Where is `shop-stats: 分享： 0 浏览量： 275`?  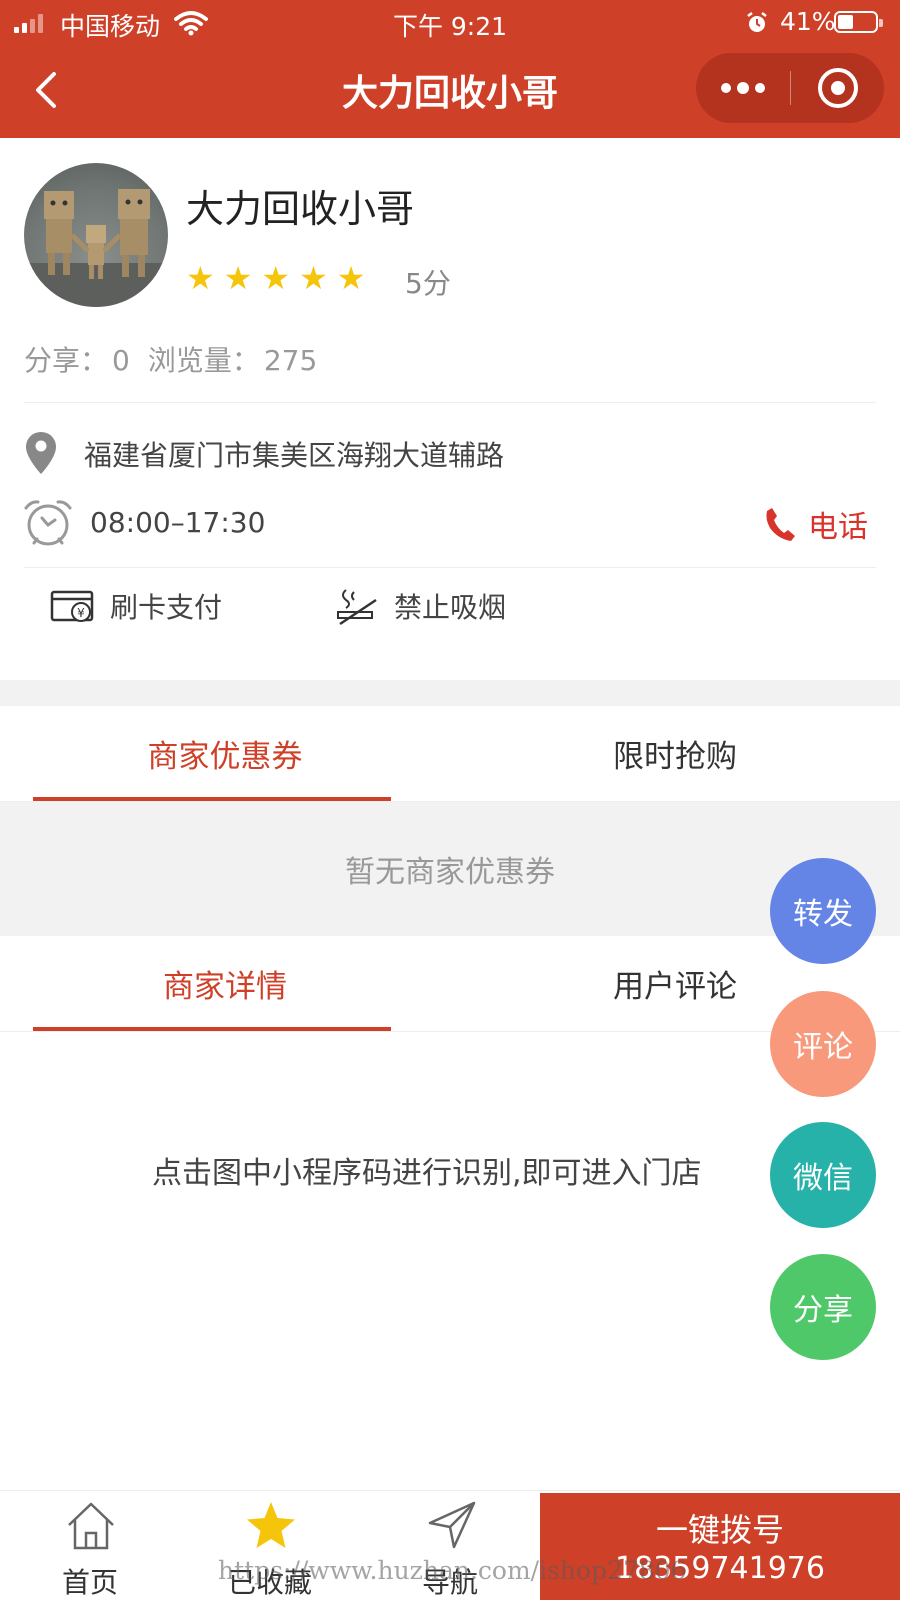 shop-stats: 分享： 0 浏览量： 275 is located at coordinates (172, 359).